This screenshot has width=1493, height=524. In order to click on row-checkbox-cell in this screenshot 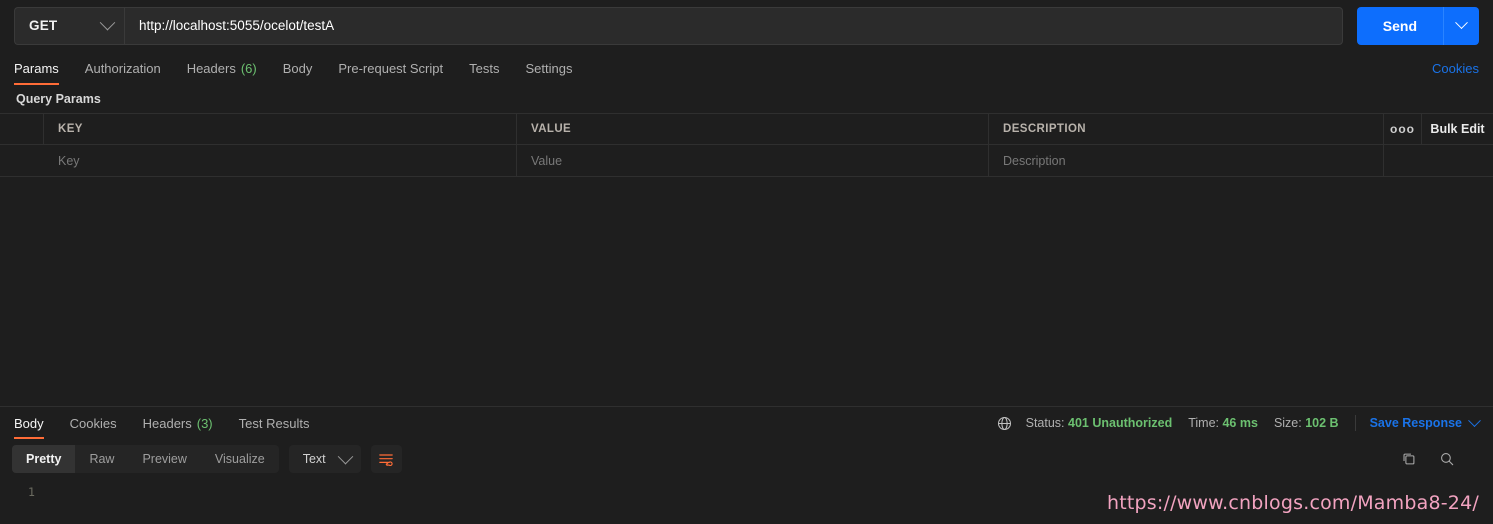, I will do `click(22, 160)`.